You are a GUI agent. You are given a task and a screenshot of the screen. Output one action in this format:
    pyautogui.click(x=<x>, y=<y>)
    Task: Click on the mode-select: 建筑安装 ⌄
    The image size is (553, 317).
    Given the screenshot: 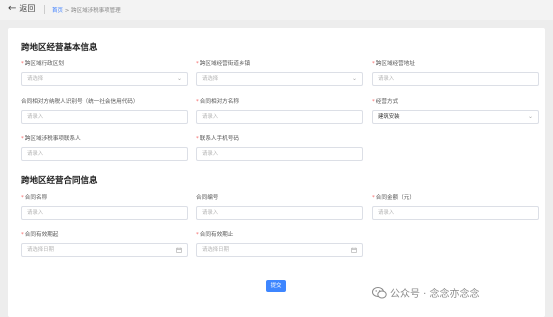 What is the action you would take?
    pyautogui.click(x=455, y=117)
    